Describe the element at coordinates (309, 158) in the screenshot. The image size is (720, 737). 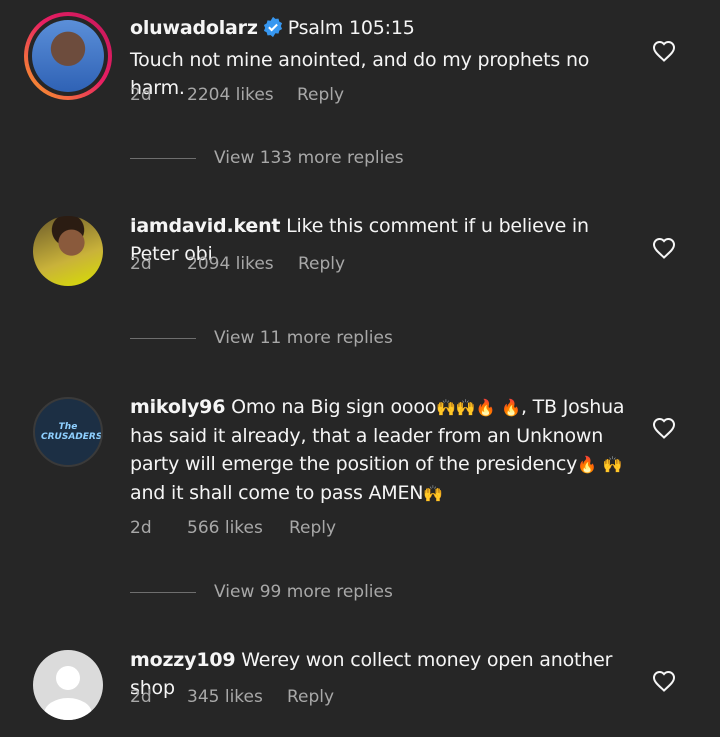
I see `view-more-label: View 133 more replies` at that location.